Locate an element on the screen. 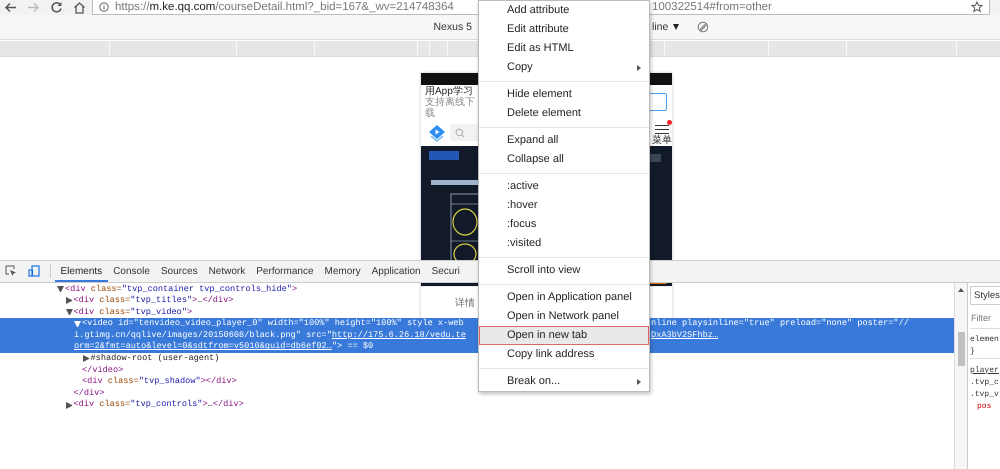 This screenshot has height=469, width=1000. css-rule-text: .tvp_v is located at coordinates (985, 394).